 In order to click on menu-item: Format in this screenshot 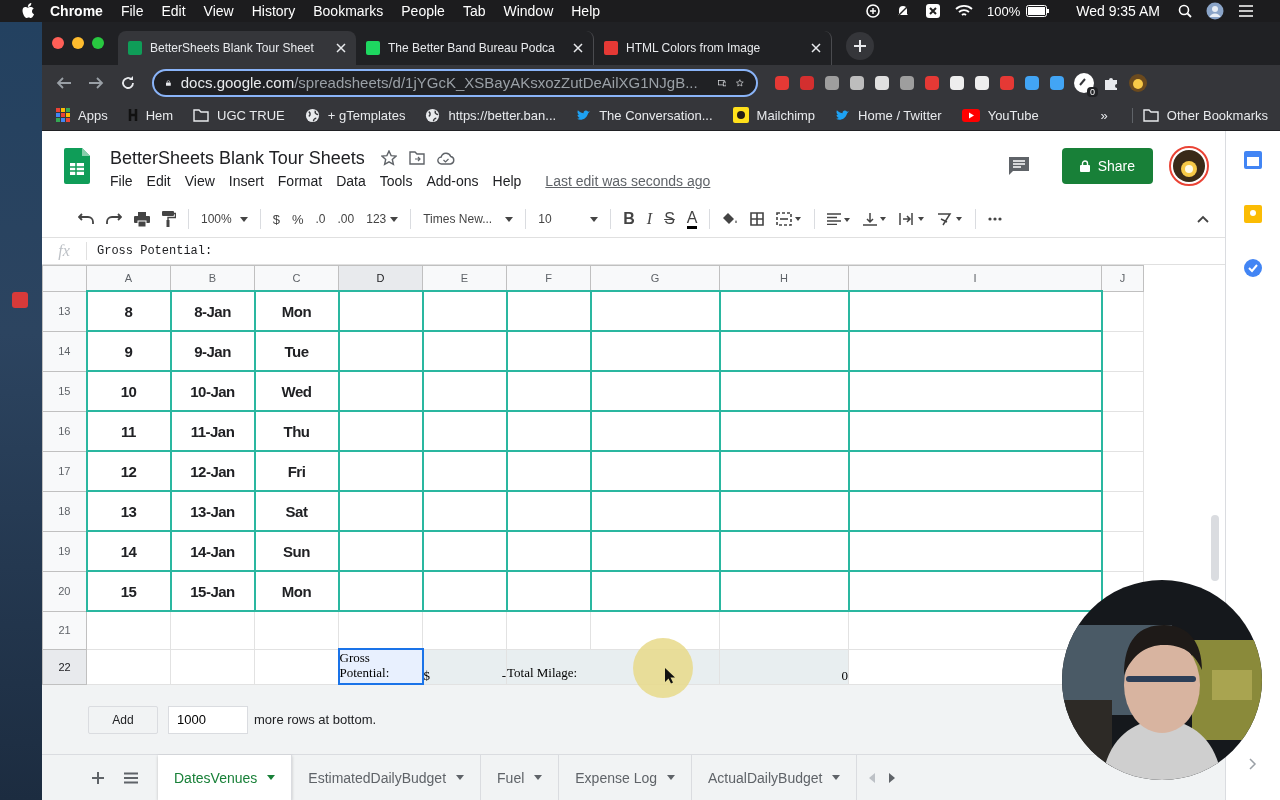, I will do `click(300, 180)`.